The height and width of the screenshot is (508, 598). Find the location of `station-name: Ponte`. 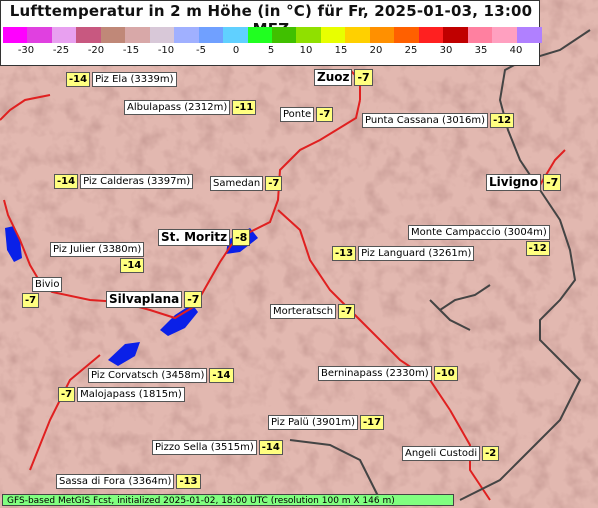

station-name: Ponte is located at coordinates (297, 114).